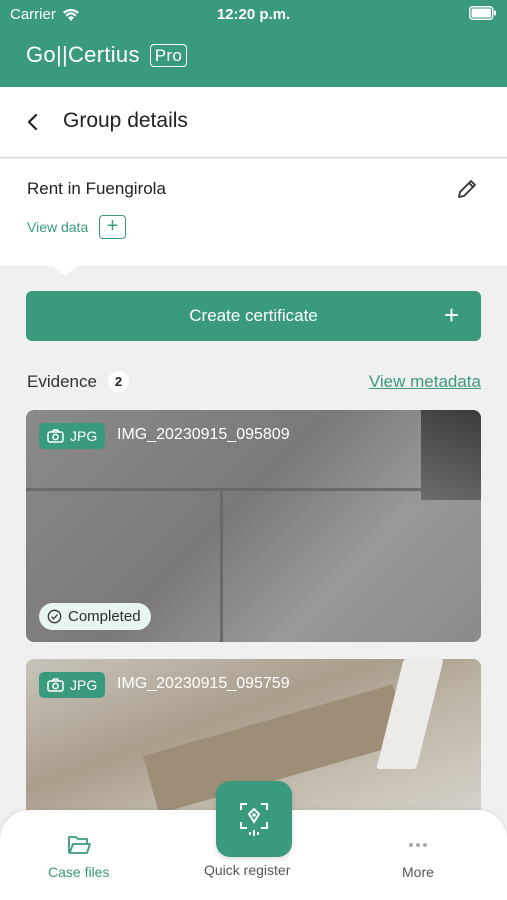 The image size is (507, 900). Describe the element at coordinates (168, 55) in the screenshot. I see `pro-badge: Pro` at that location.